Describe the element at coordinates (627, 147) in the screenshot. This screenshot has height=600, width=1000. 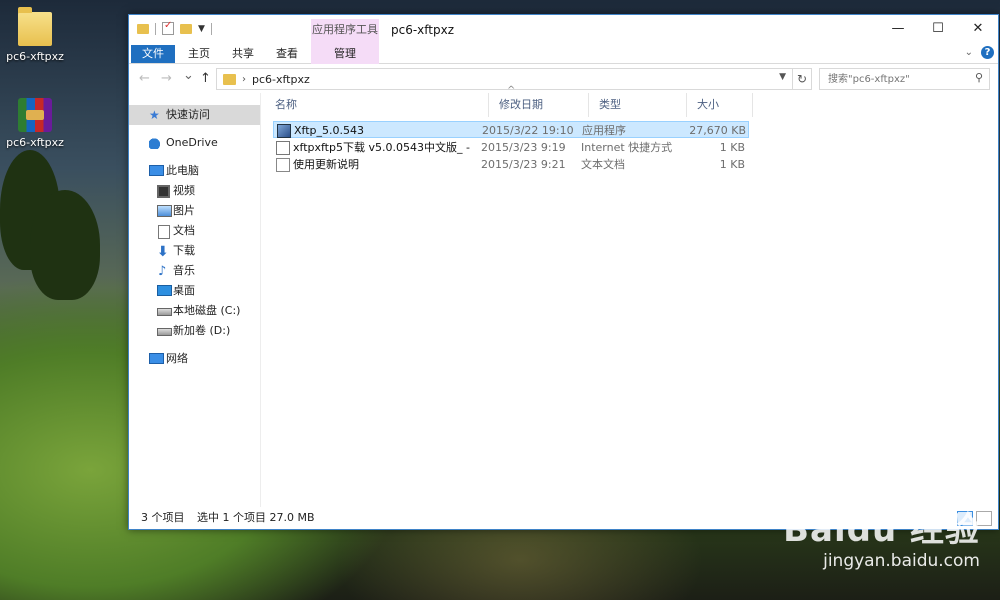
I see `file-type: Internet 快捷方式` at that location.